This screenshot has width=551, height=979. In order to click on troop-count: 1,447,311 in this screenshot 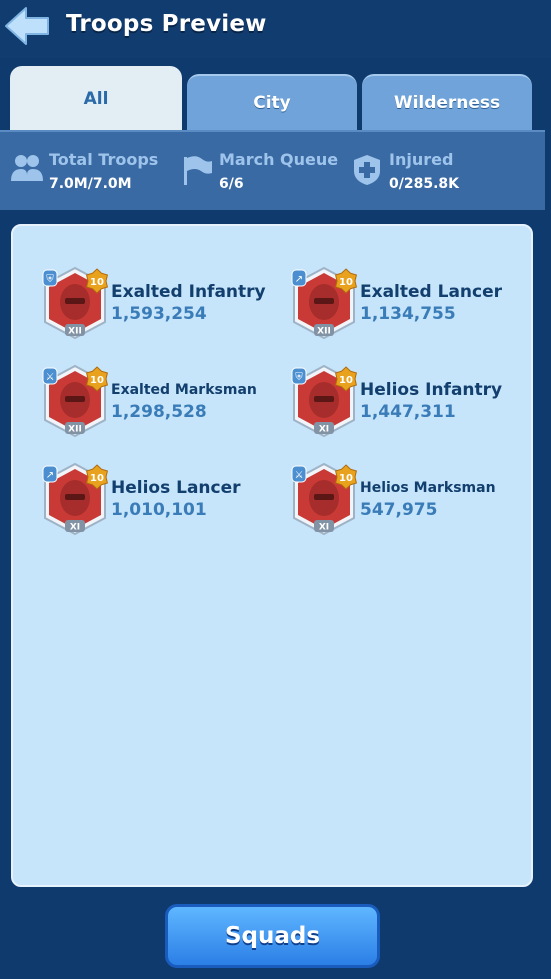, I will do `click(408, 412)`.